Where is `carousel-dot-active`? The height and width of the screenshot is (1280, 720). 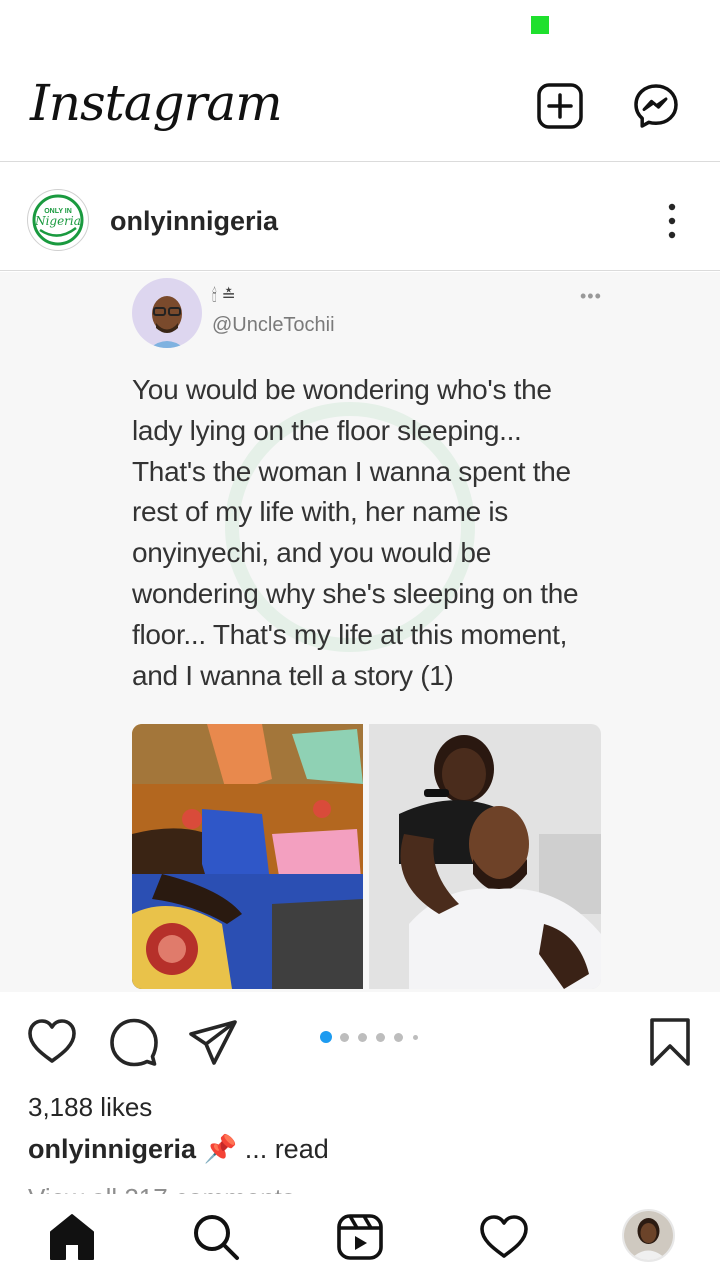 carousel-dot-active is located at coordinates (326, 1037).